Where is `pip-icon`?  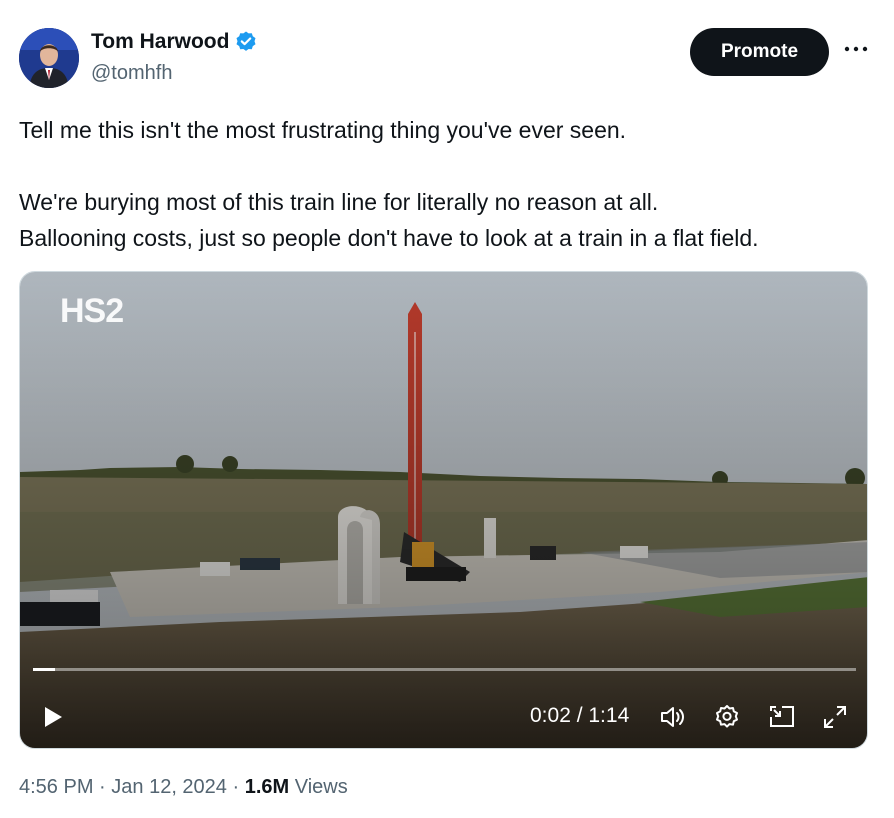 pip-icon is located at coordinates (782, 717).